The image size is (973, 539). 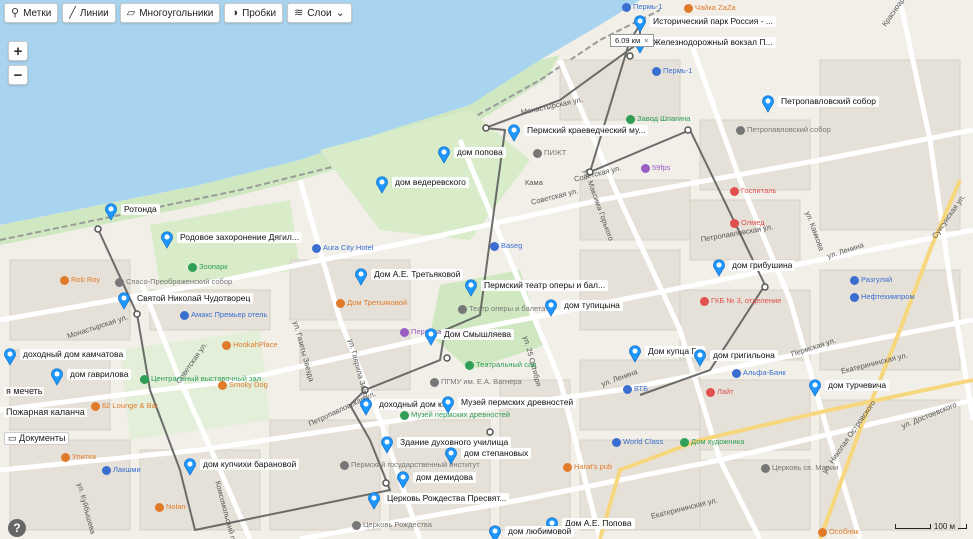 What do you see at coordinates (828, 101) in the screenshot?
I see `placemark-label: Петропавловский собор` at bounding box center [828, 101].